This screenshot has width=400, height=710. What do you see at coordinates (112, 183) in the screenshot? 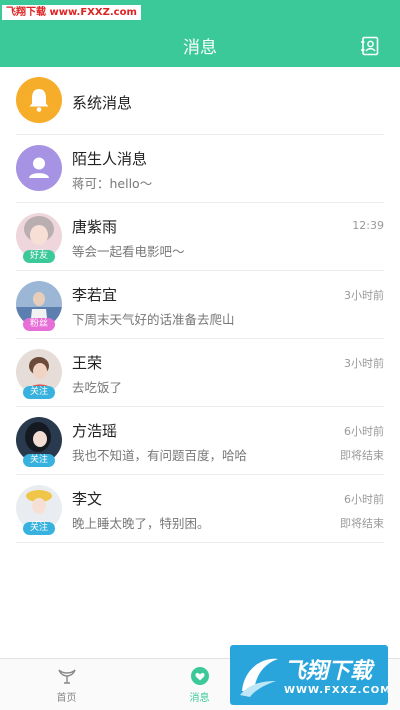
I see `message-preview: 蒋可：hello～` at bounding box center [112, 183].